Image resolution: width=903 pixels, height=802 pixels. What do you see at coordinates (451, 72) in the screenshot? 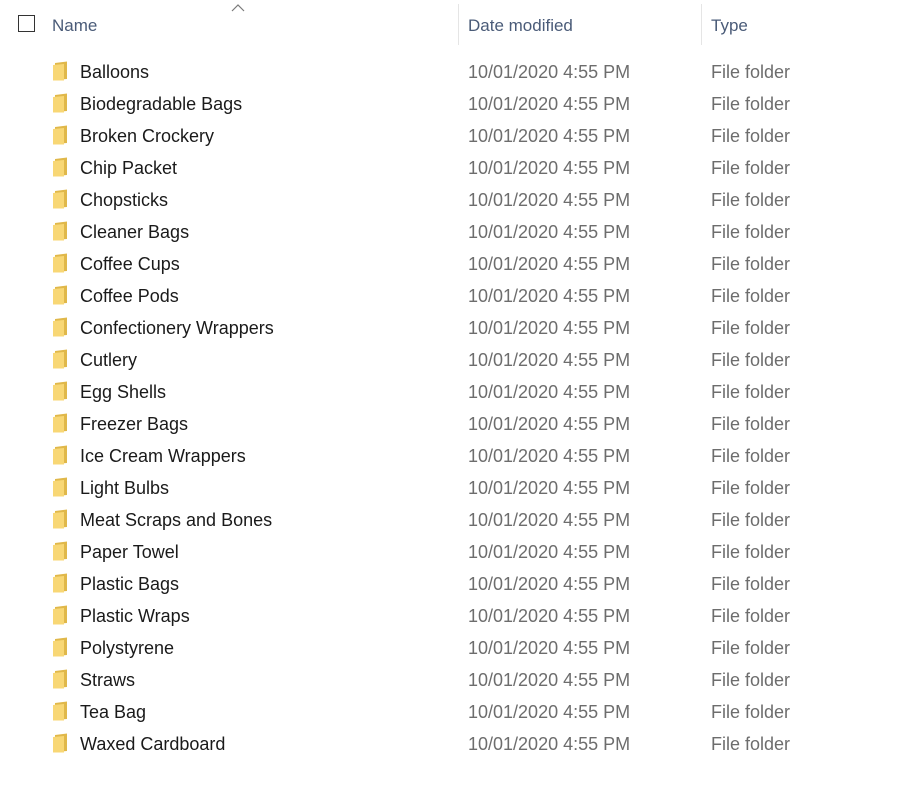
I see `list-item: Balloons 10/01/2020 4:55 PM File folder` at bounding box center [451, 72].